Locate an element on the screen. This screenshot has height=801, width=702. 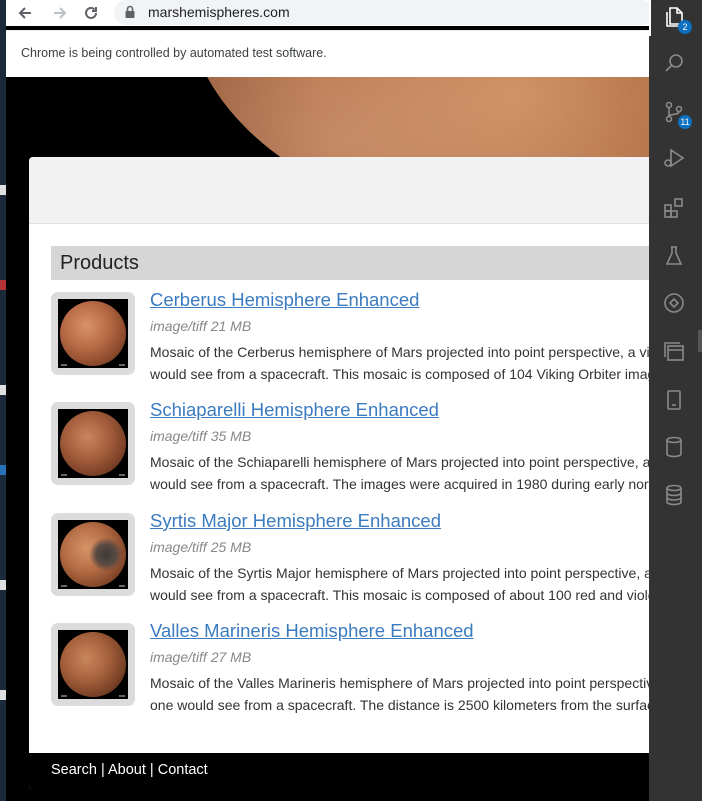
activity-bar: 2 11 is located at coordinates (675, 400).